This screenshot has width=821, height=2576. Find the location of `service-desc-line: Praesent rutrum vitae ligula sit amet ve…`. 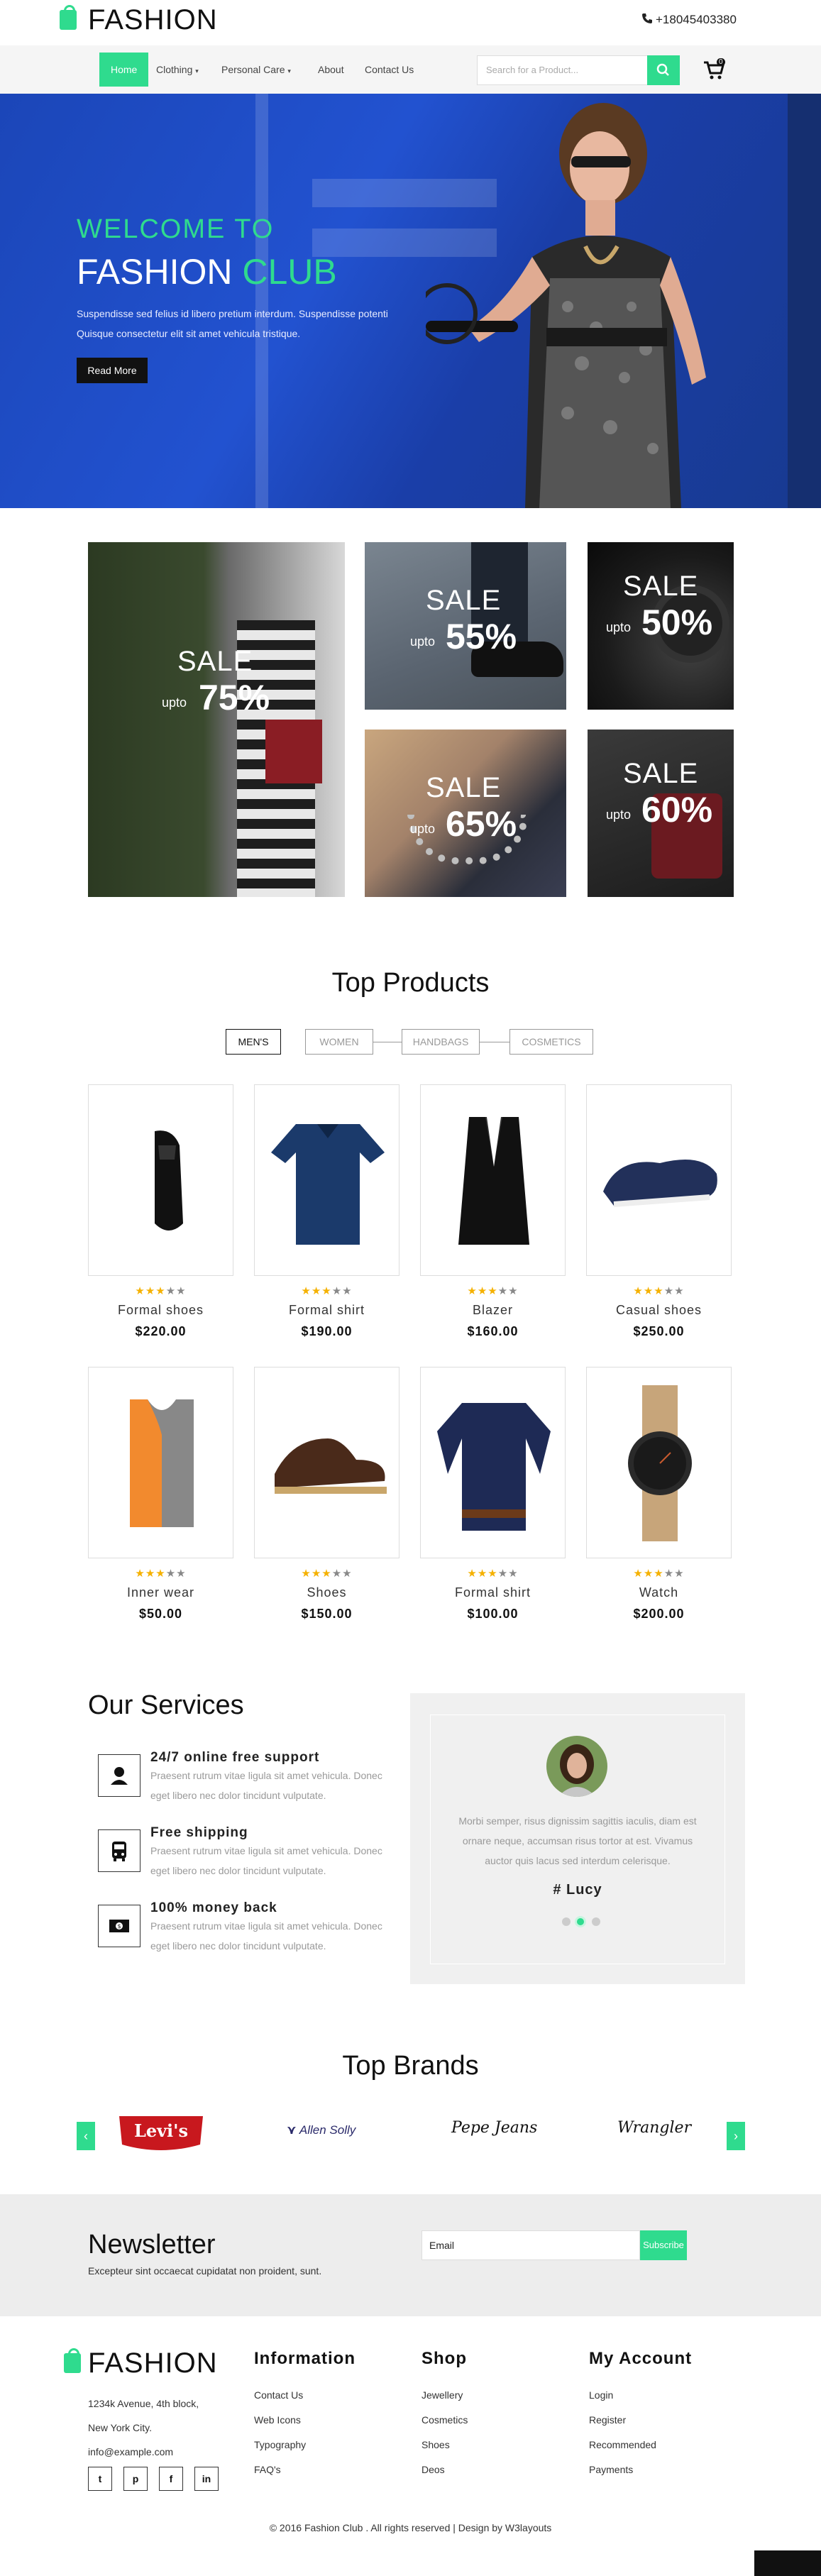

service-desc-line: Praesent rutrum vitae ligula sit amet ve… is located at coordinates (266, 1926).